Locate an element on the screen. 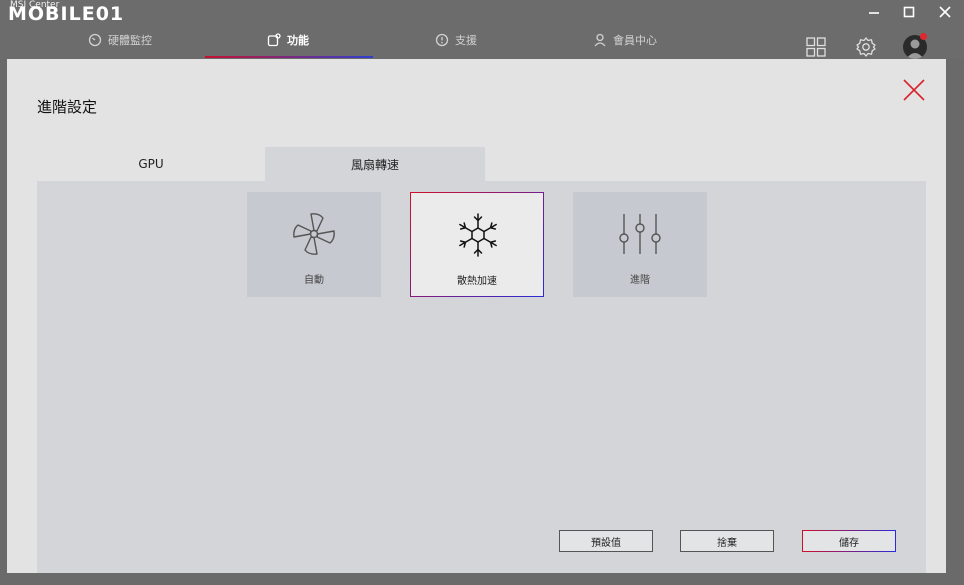 This screenshot has height=585, width=964. maximize-icon is located at coordinates (909, 12).